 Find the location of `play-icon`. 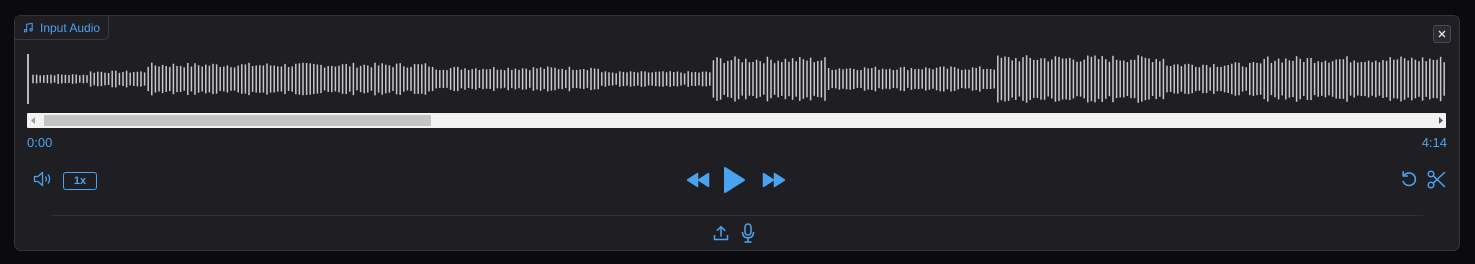

play-icon is located at coordinates (734, 182).